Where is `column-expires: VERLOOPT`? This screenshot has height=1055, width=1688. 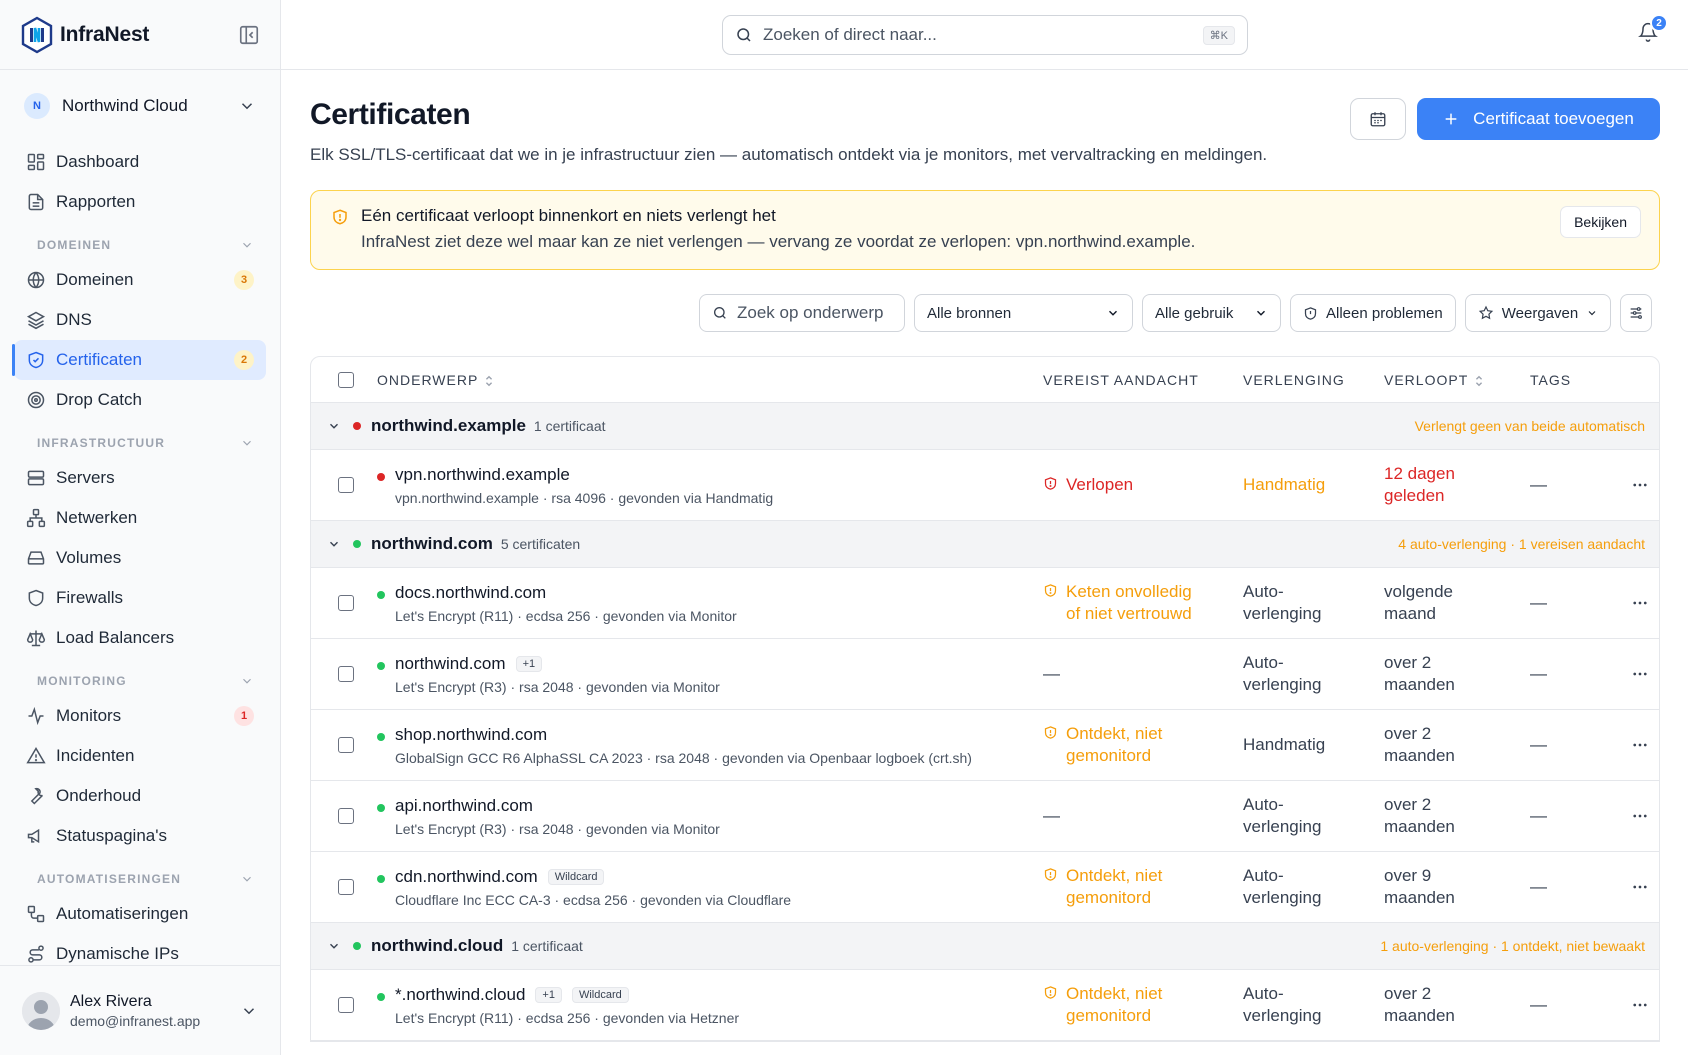
column-expires: VERLOOPT is located at coordinates (1457, 380).